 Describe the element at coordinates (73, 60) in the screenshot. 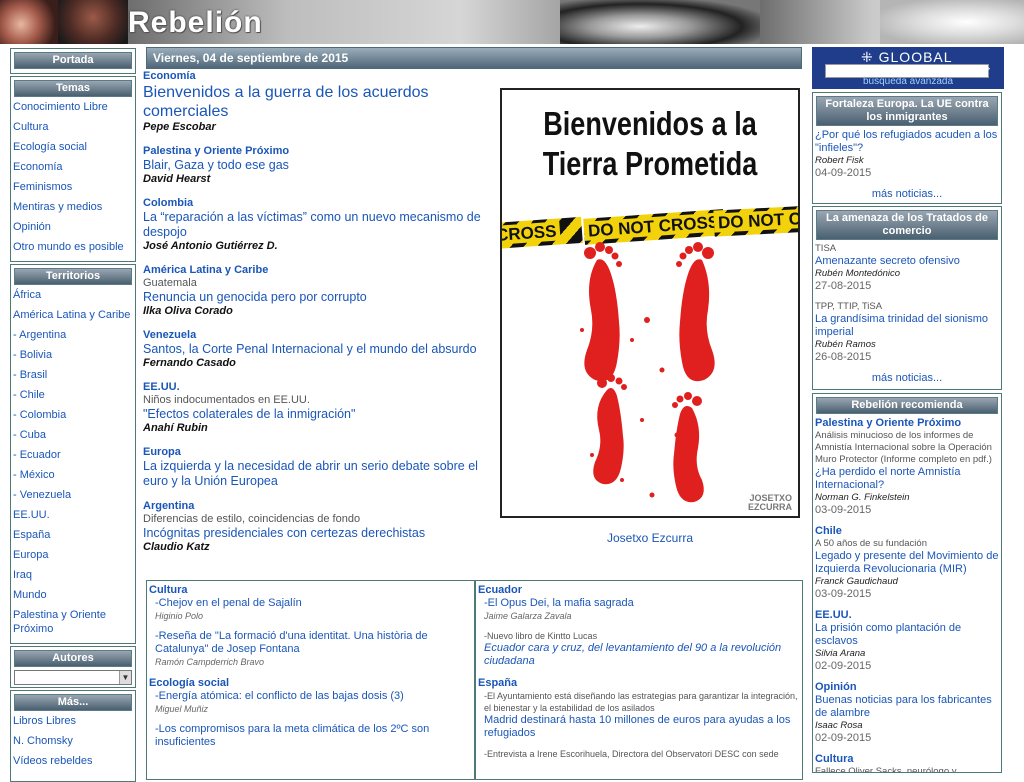

I see `portada-link: Portada` at that location.